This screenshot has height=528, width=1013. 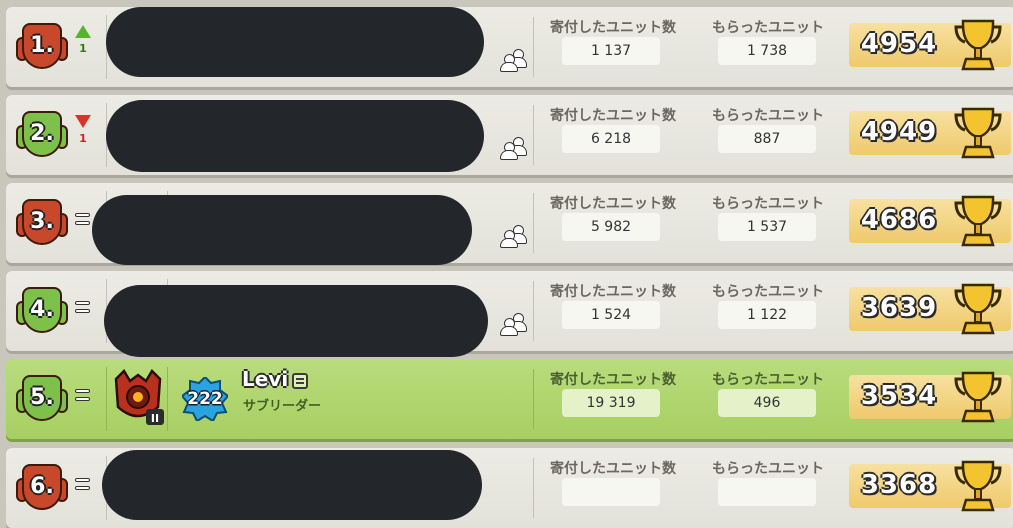 I want to click on rank-shield-icon: 2., so click(x=42, y=135).